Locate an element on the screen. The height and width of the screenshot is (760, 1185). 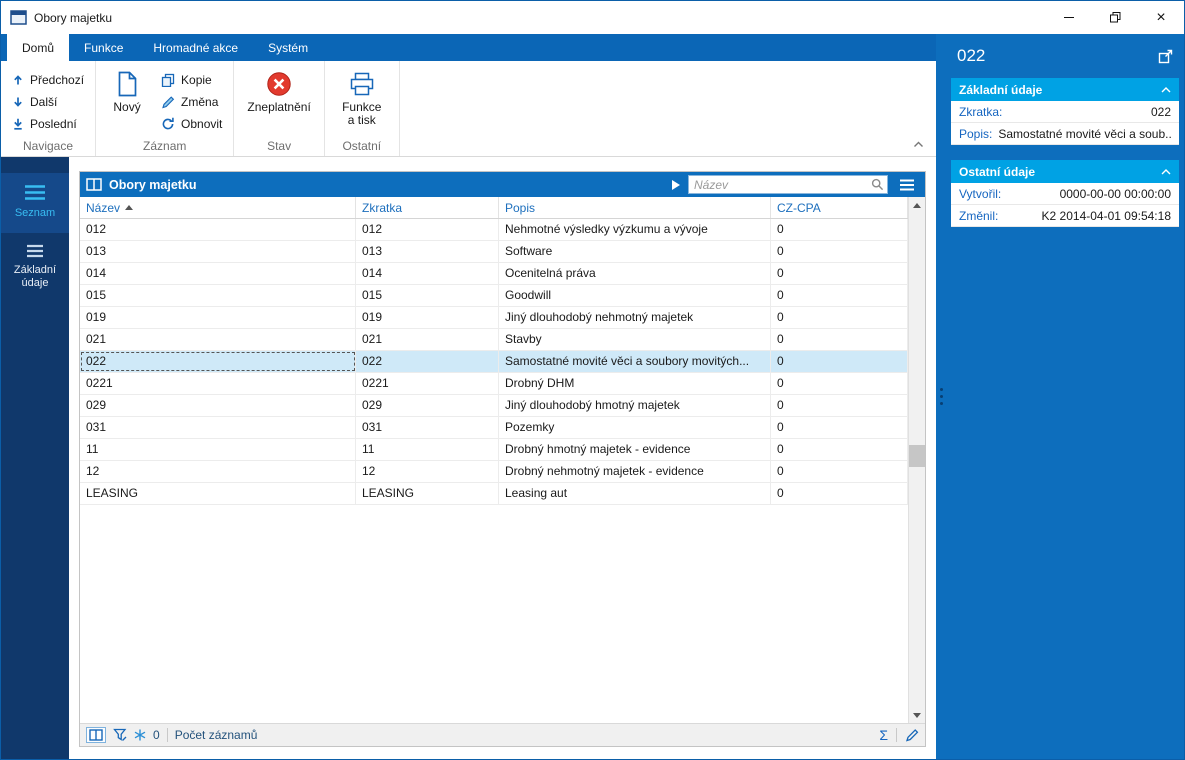
new-label: Nový is located at coordinates (127, 107).